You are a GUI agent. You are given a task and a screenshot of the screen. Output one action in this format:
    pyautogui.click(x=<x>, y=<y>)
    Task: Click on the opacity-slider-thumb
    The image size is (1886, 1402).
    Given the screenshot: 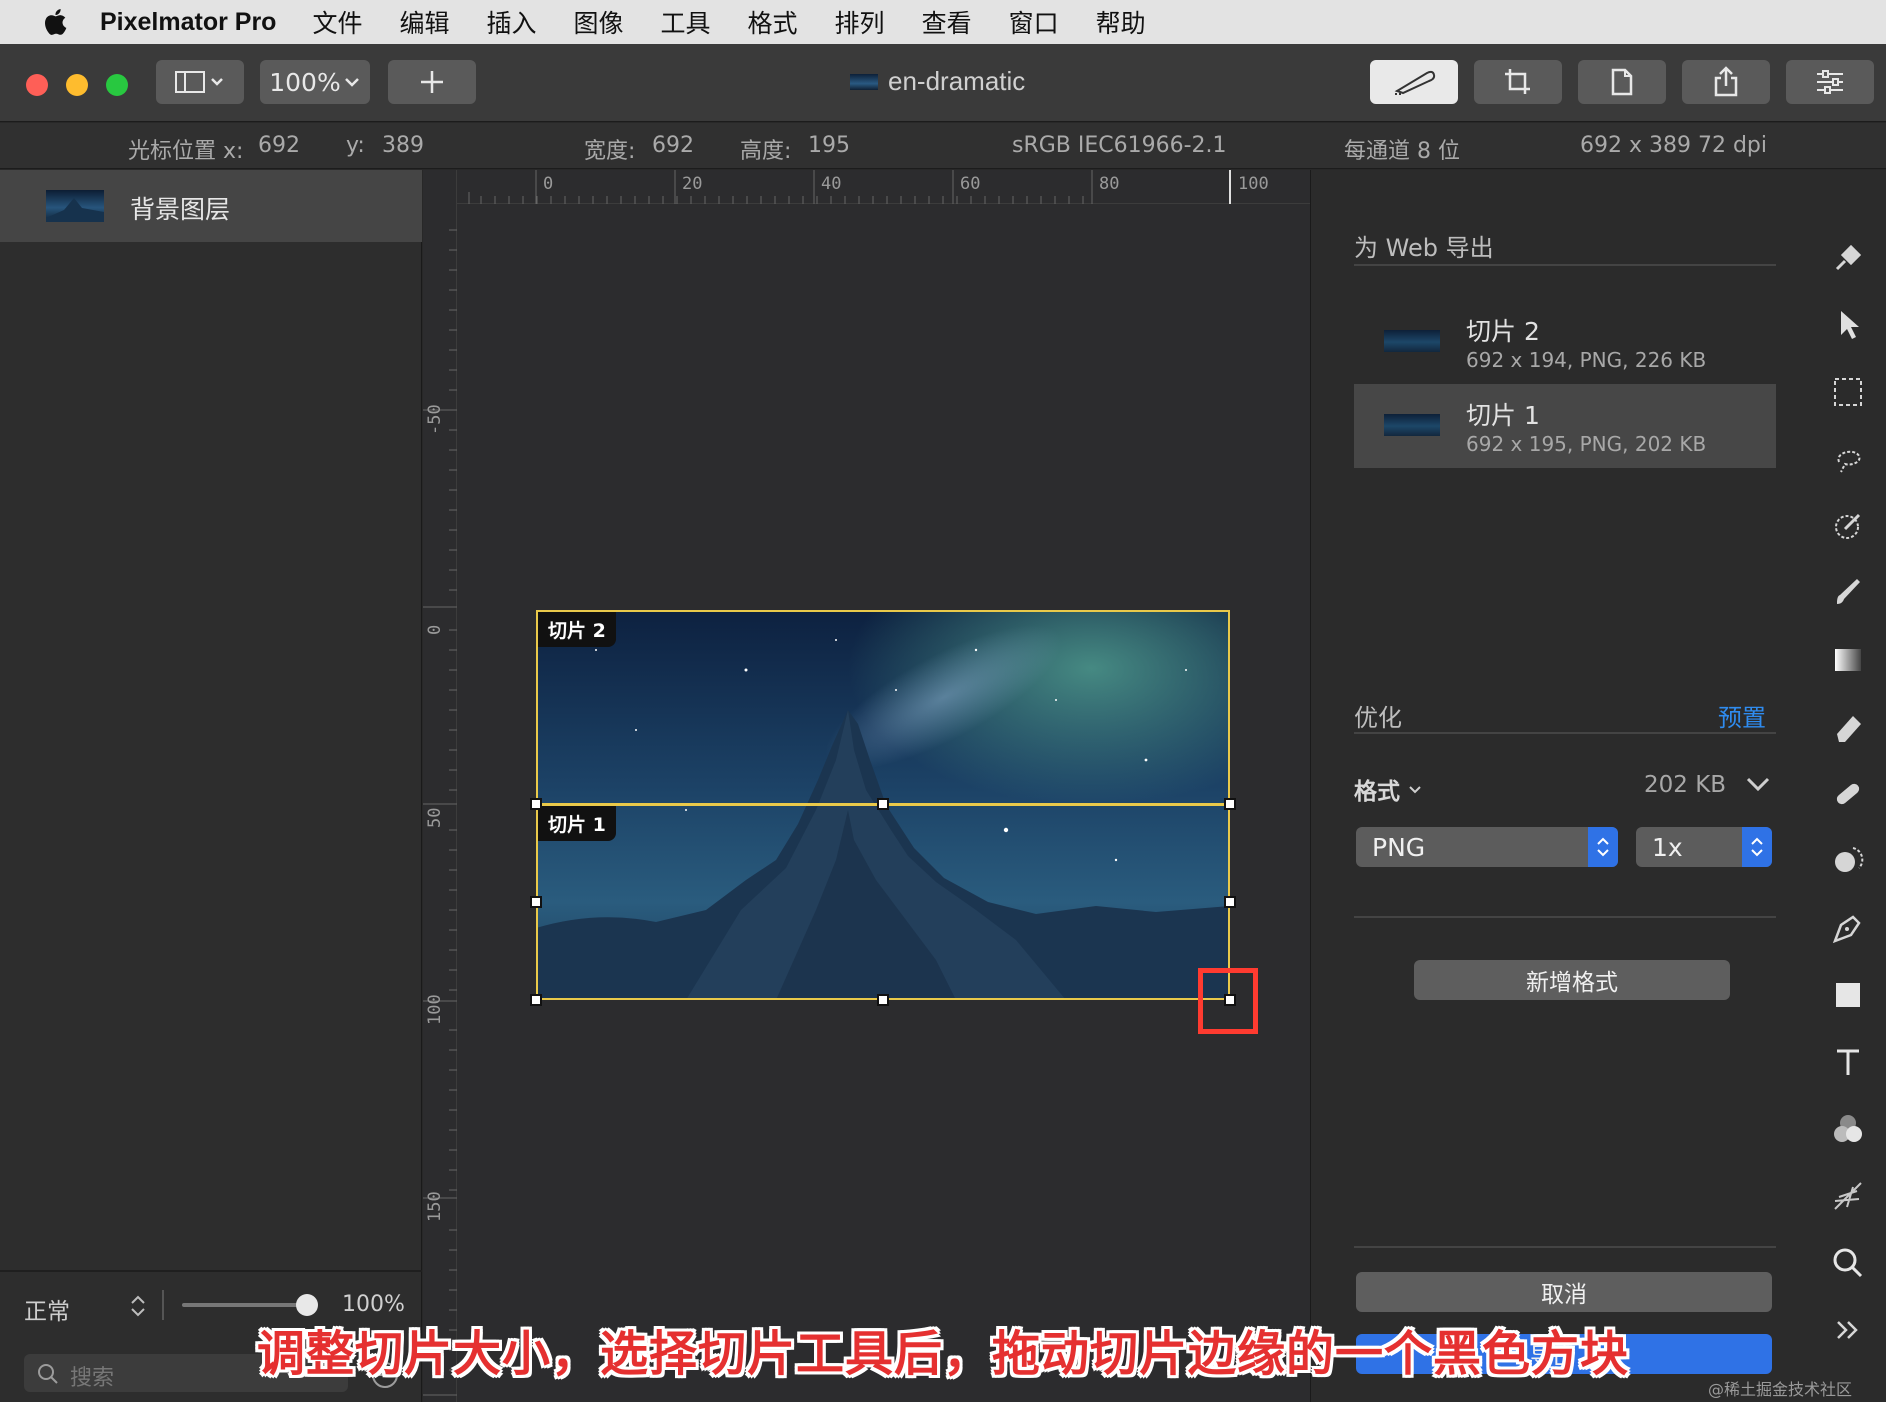 What is the action you would take?
    pyautogui.click(x=307, y=1305)
    